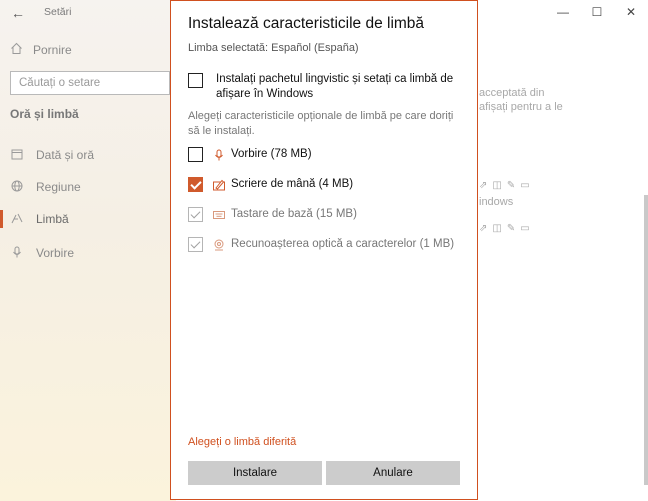 The height and width of the screenshot is (501, 648). Describe the element at coordinates (65, 155) in the screenshot. I see `sidebar-item-label: Dată și oră` at that location.